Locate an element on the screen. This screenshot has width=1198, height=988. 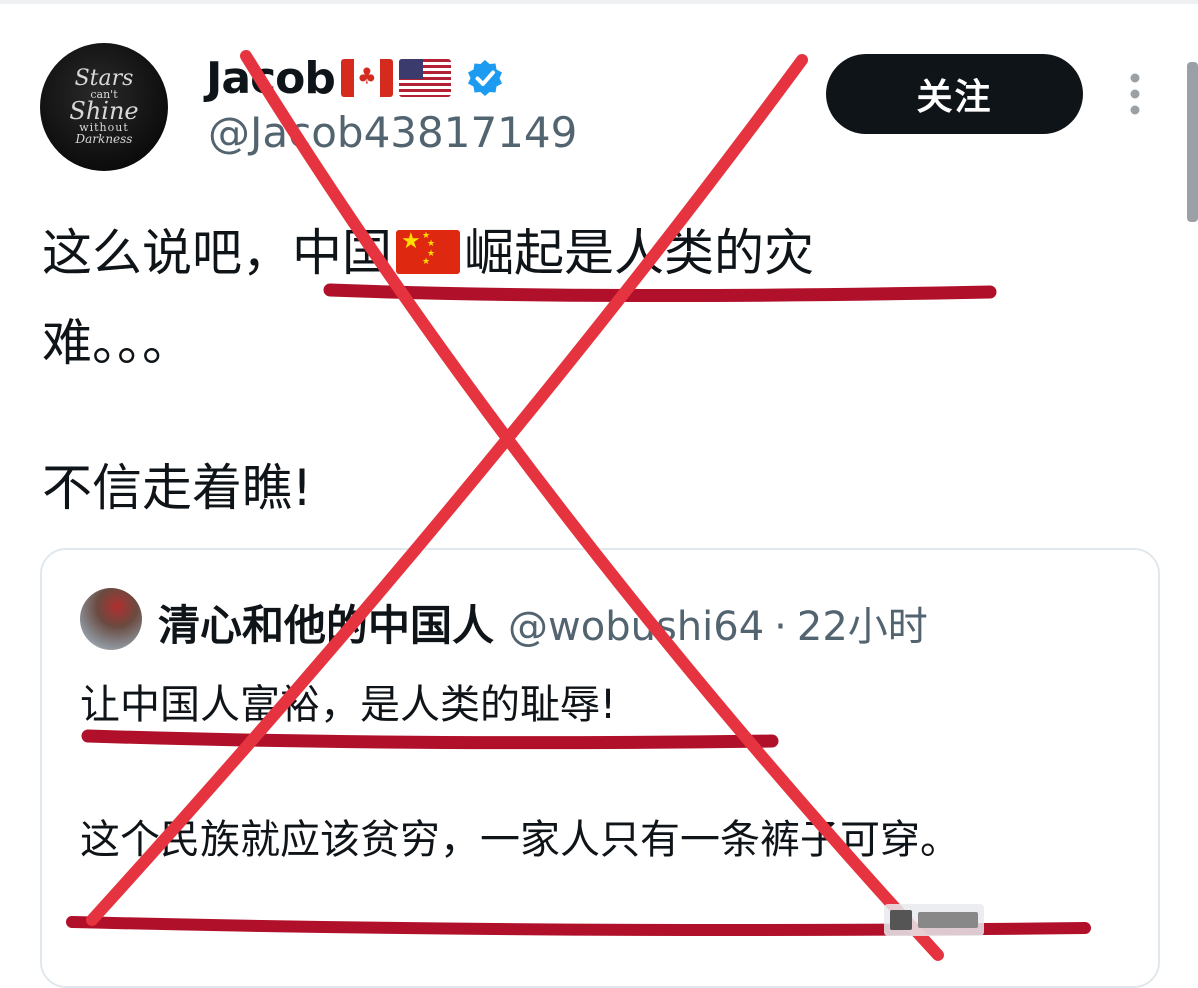
tweet-line-2: 难。。。 is located at coordinates (117, 343).